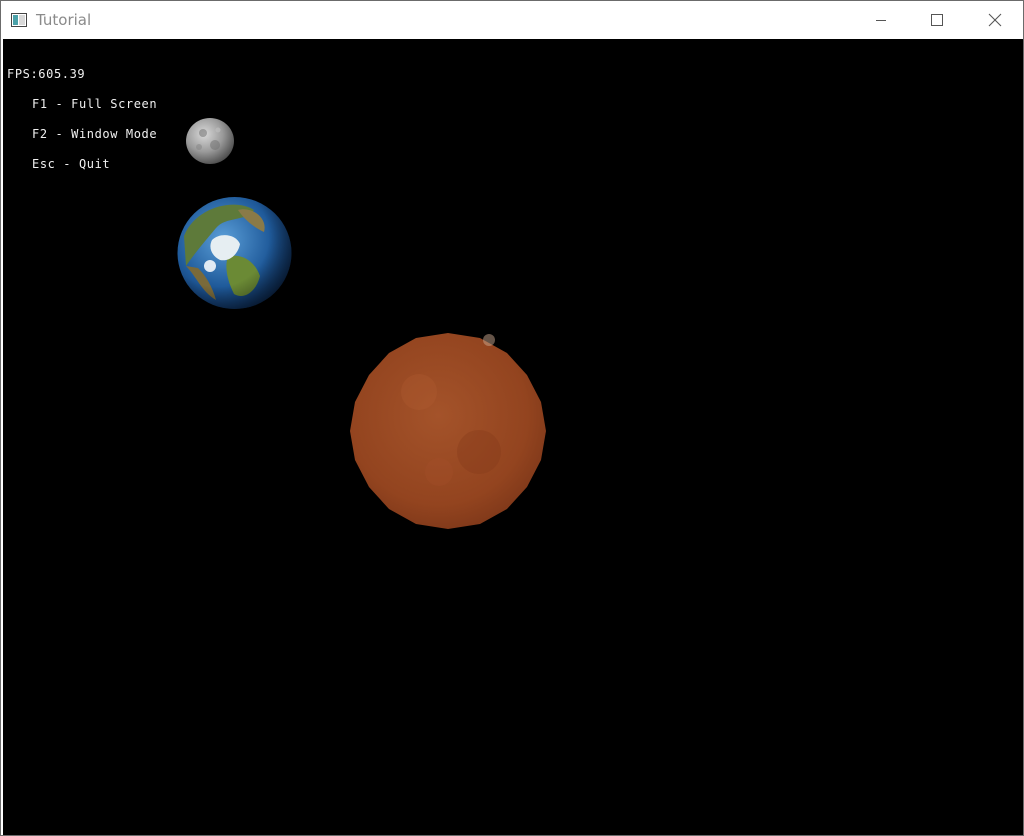 The image size is (1024, 836). Describe the element at coordinates (512, 19) in the screenshot. I see `title-bar: Tutorial` at that location.